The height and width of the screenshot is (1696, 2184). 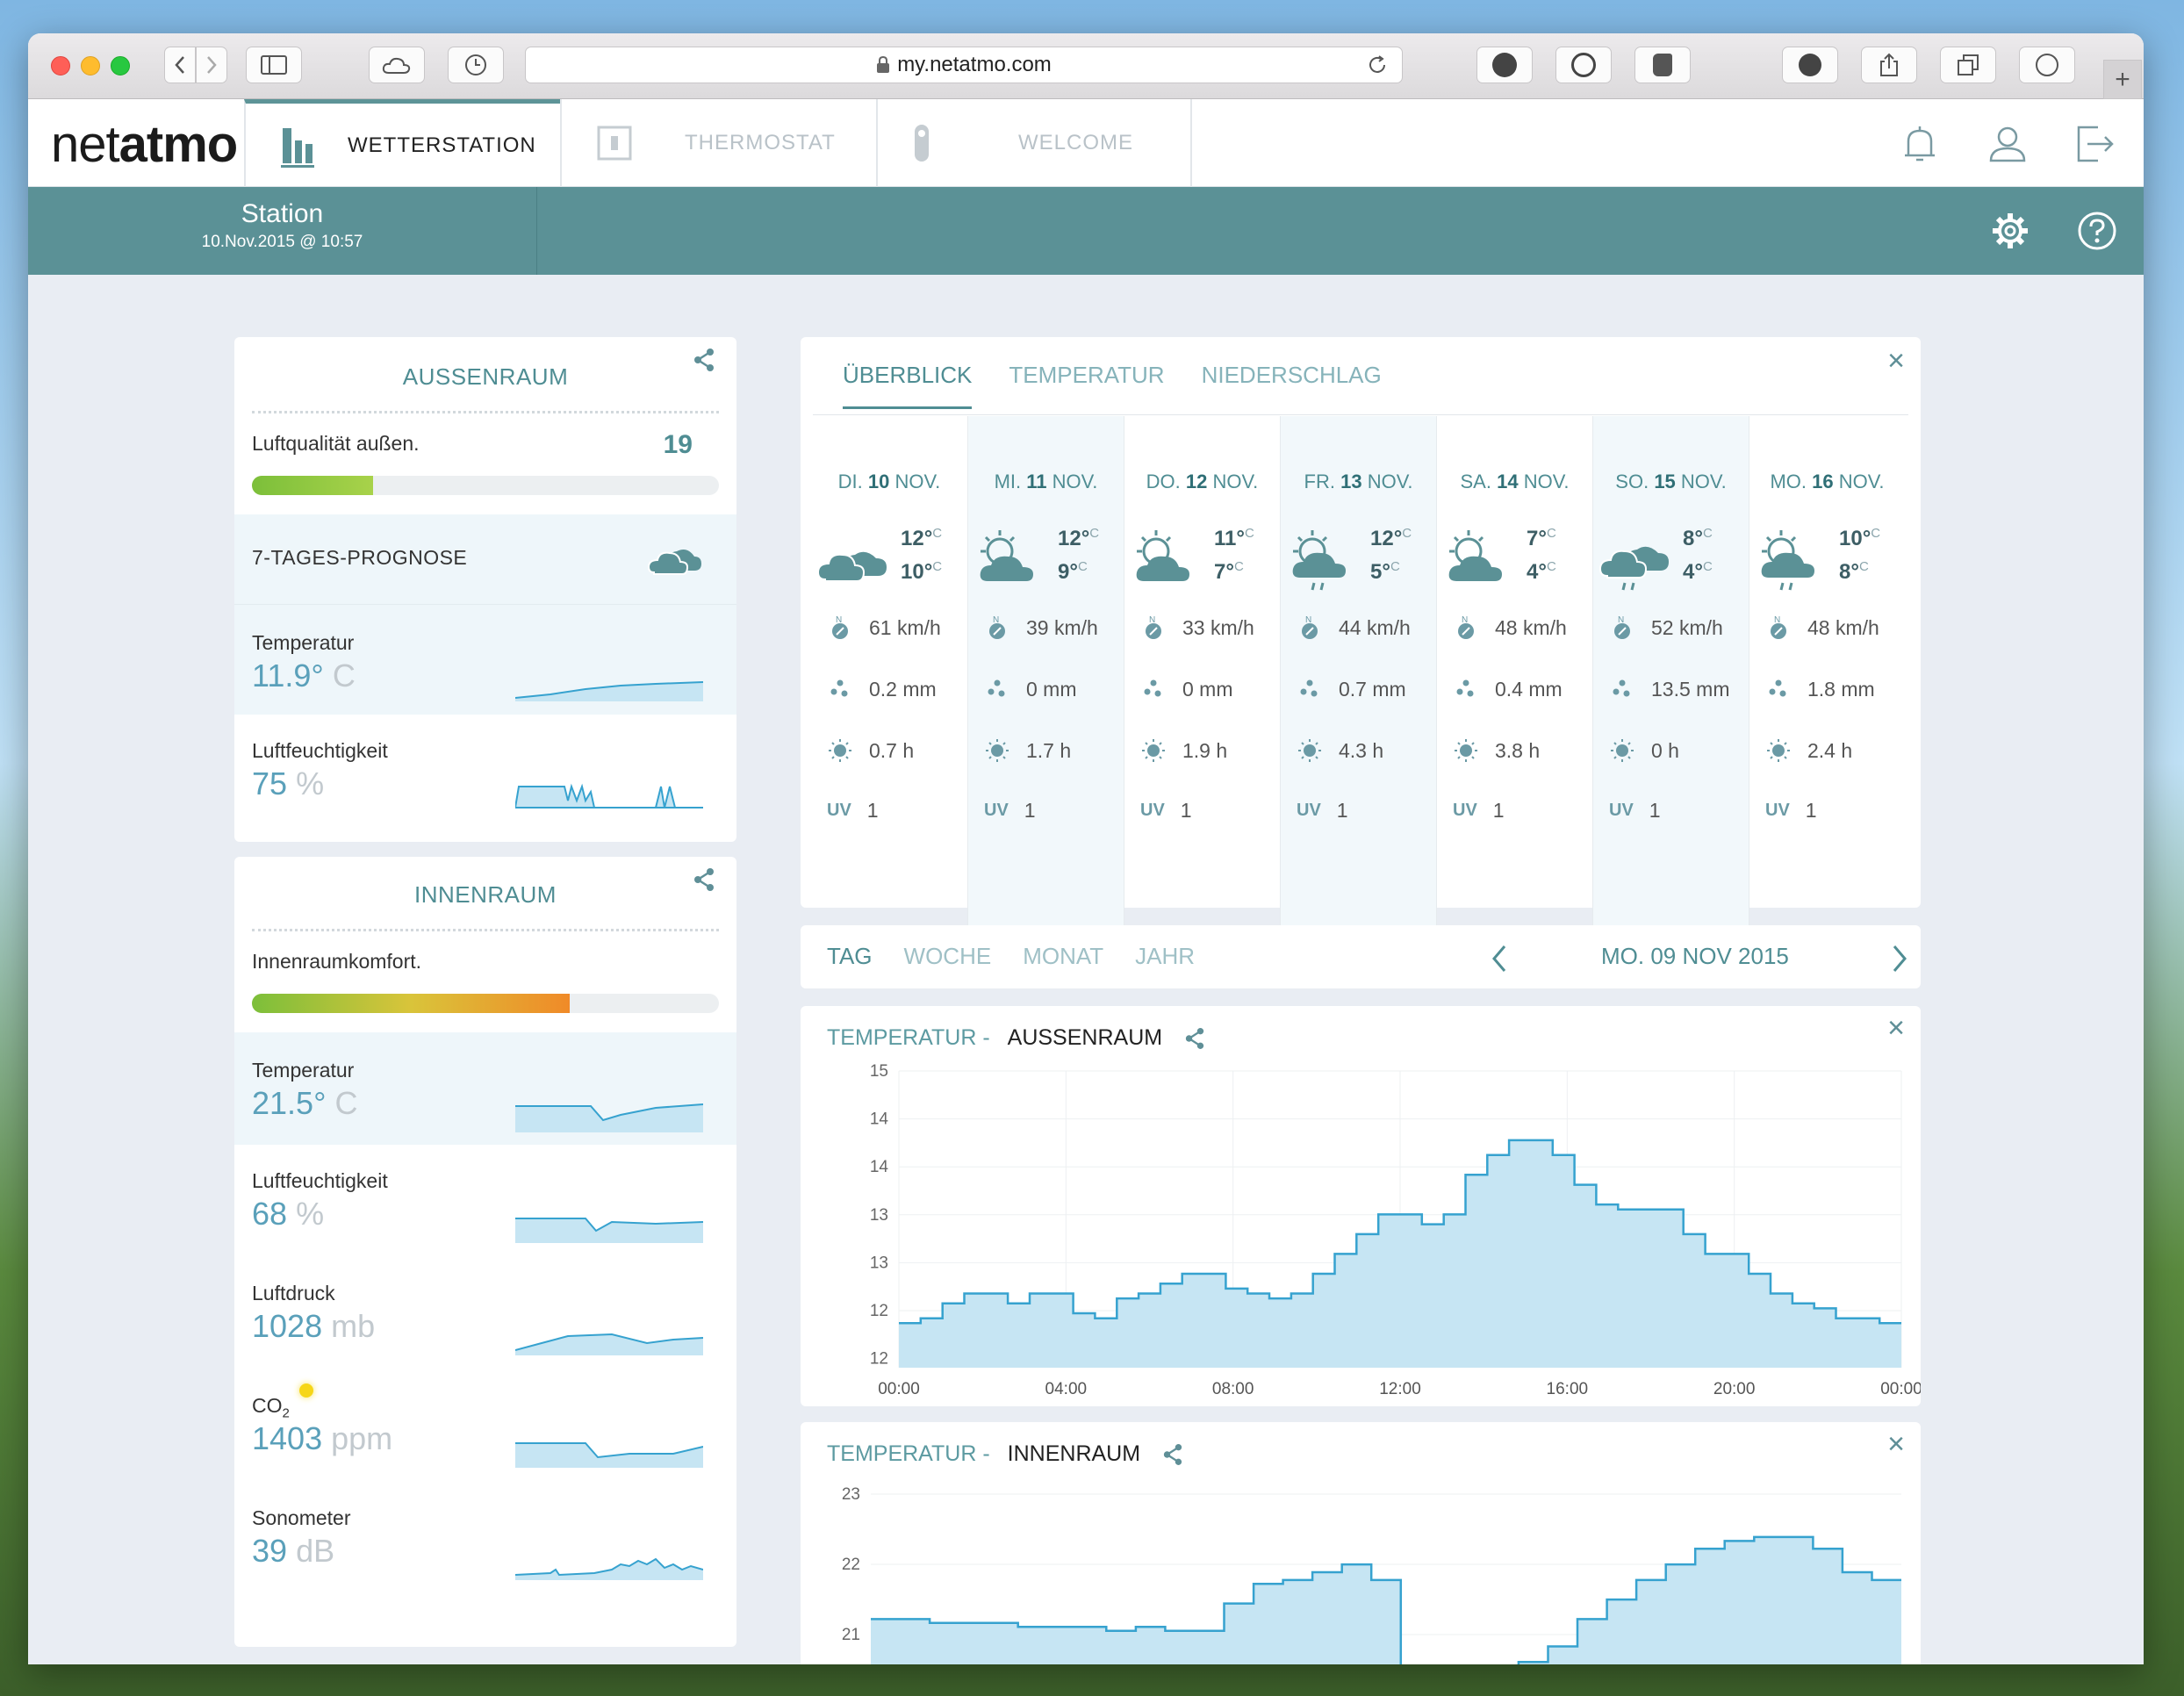 I want to click on share-button, so click(x=1889, y=65).